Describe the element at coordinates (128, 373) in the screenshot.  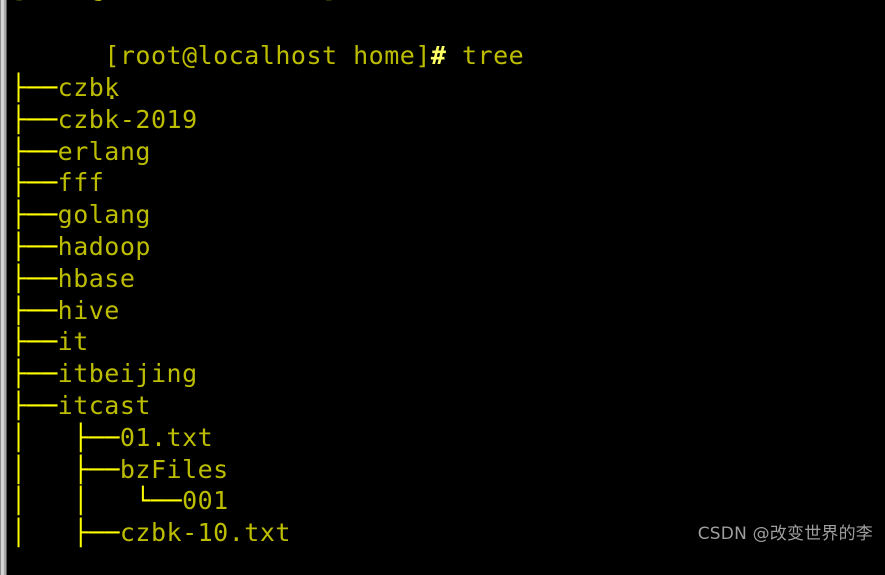
I see `tree-entry-name: itbeijing` at that location.